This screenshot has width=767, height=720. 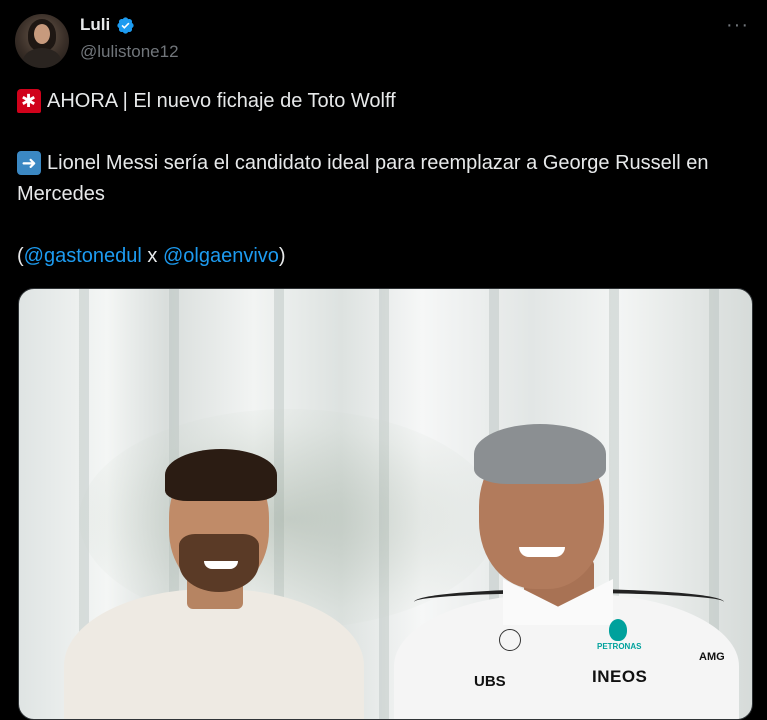 I want to click on tweet-line-1: AHORA | El nuevo fichaje de Toto Wolff, so click(x=382, y=101).